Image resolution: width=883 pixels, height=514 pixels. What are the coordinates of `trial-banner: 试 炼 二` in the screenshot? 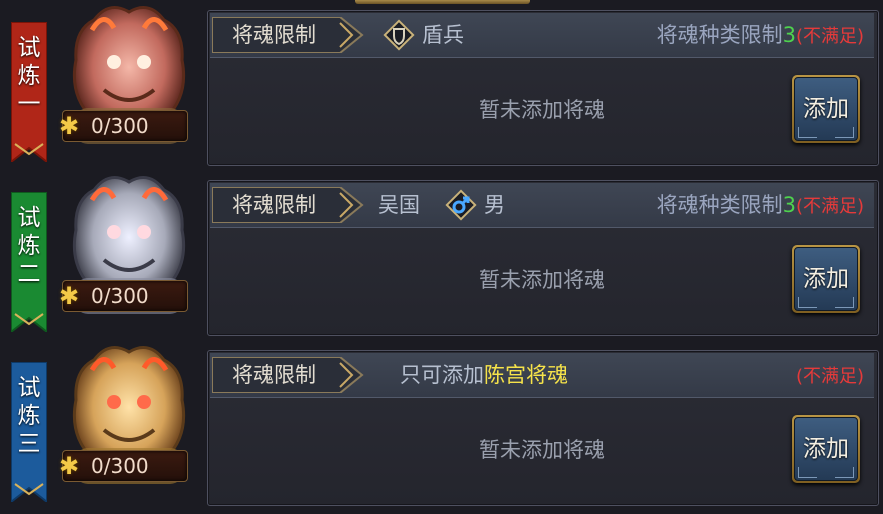 It's located at (29, 262).